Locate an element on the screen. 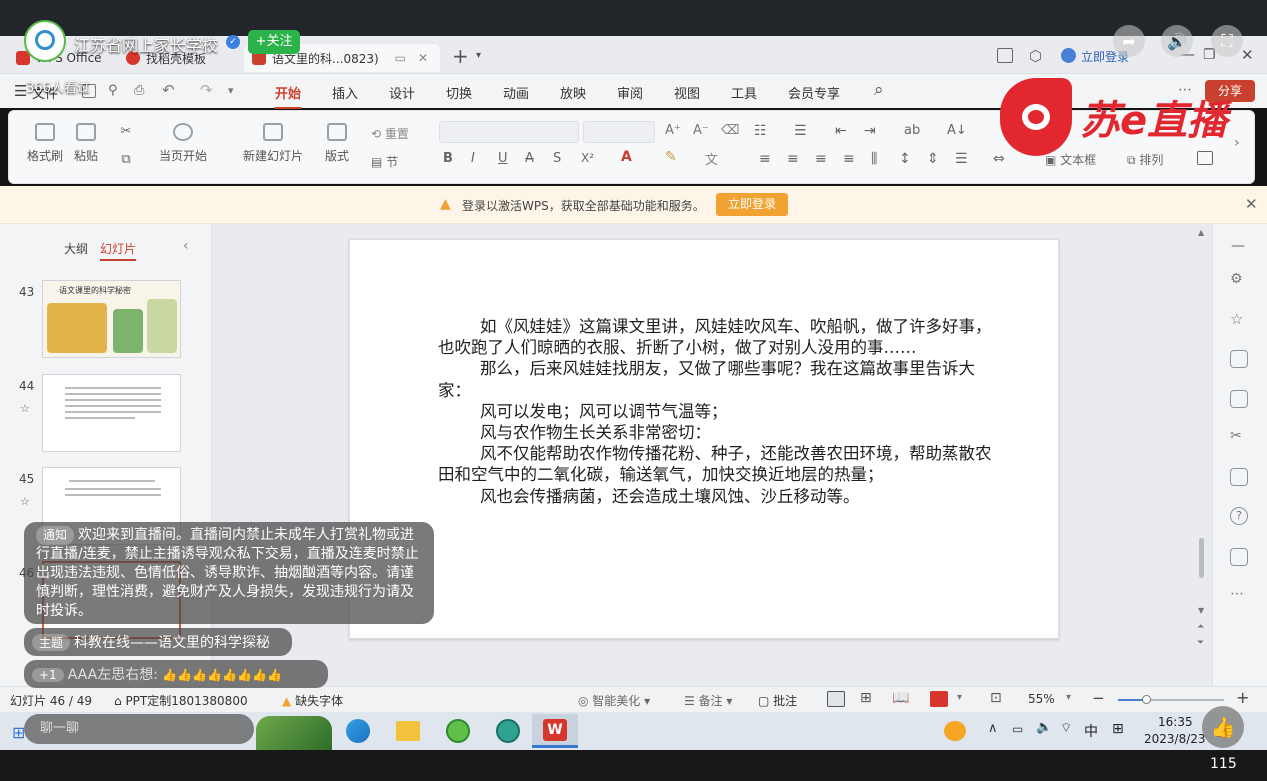  vertical-scrollbar: ▲ ▼ ⏶ ⏷ is located at coordinates (1201, 455).